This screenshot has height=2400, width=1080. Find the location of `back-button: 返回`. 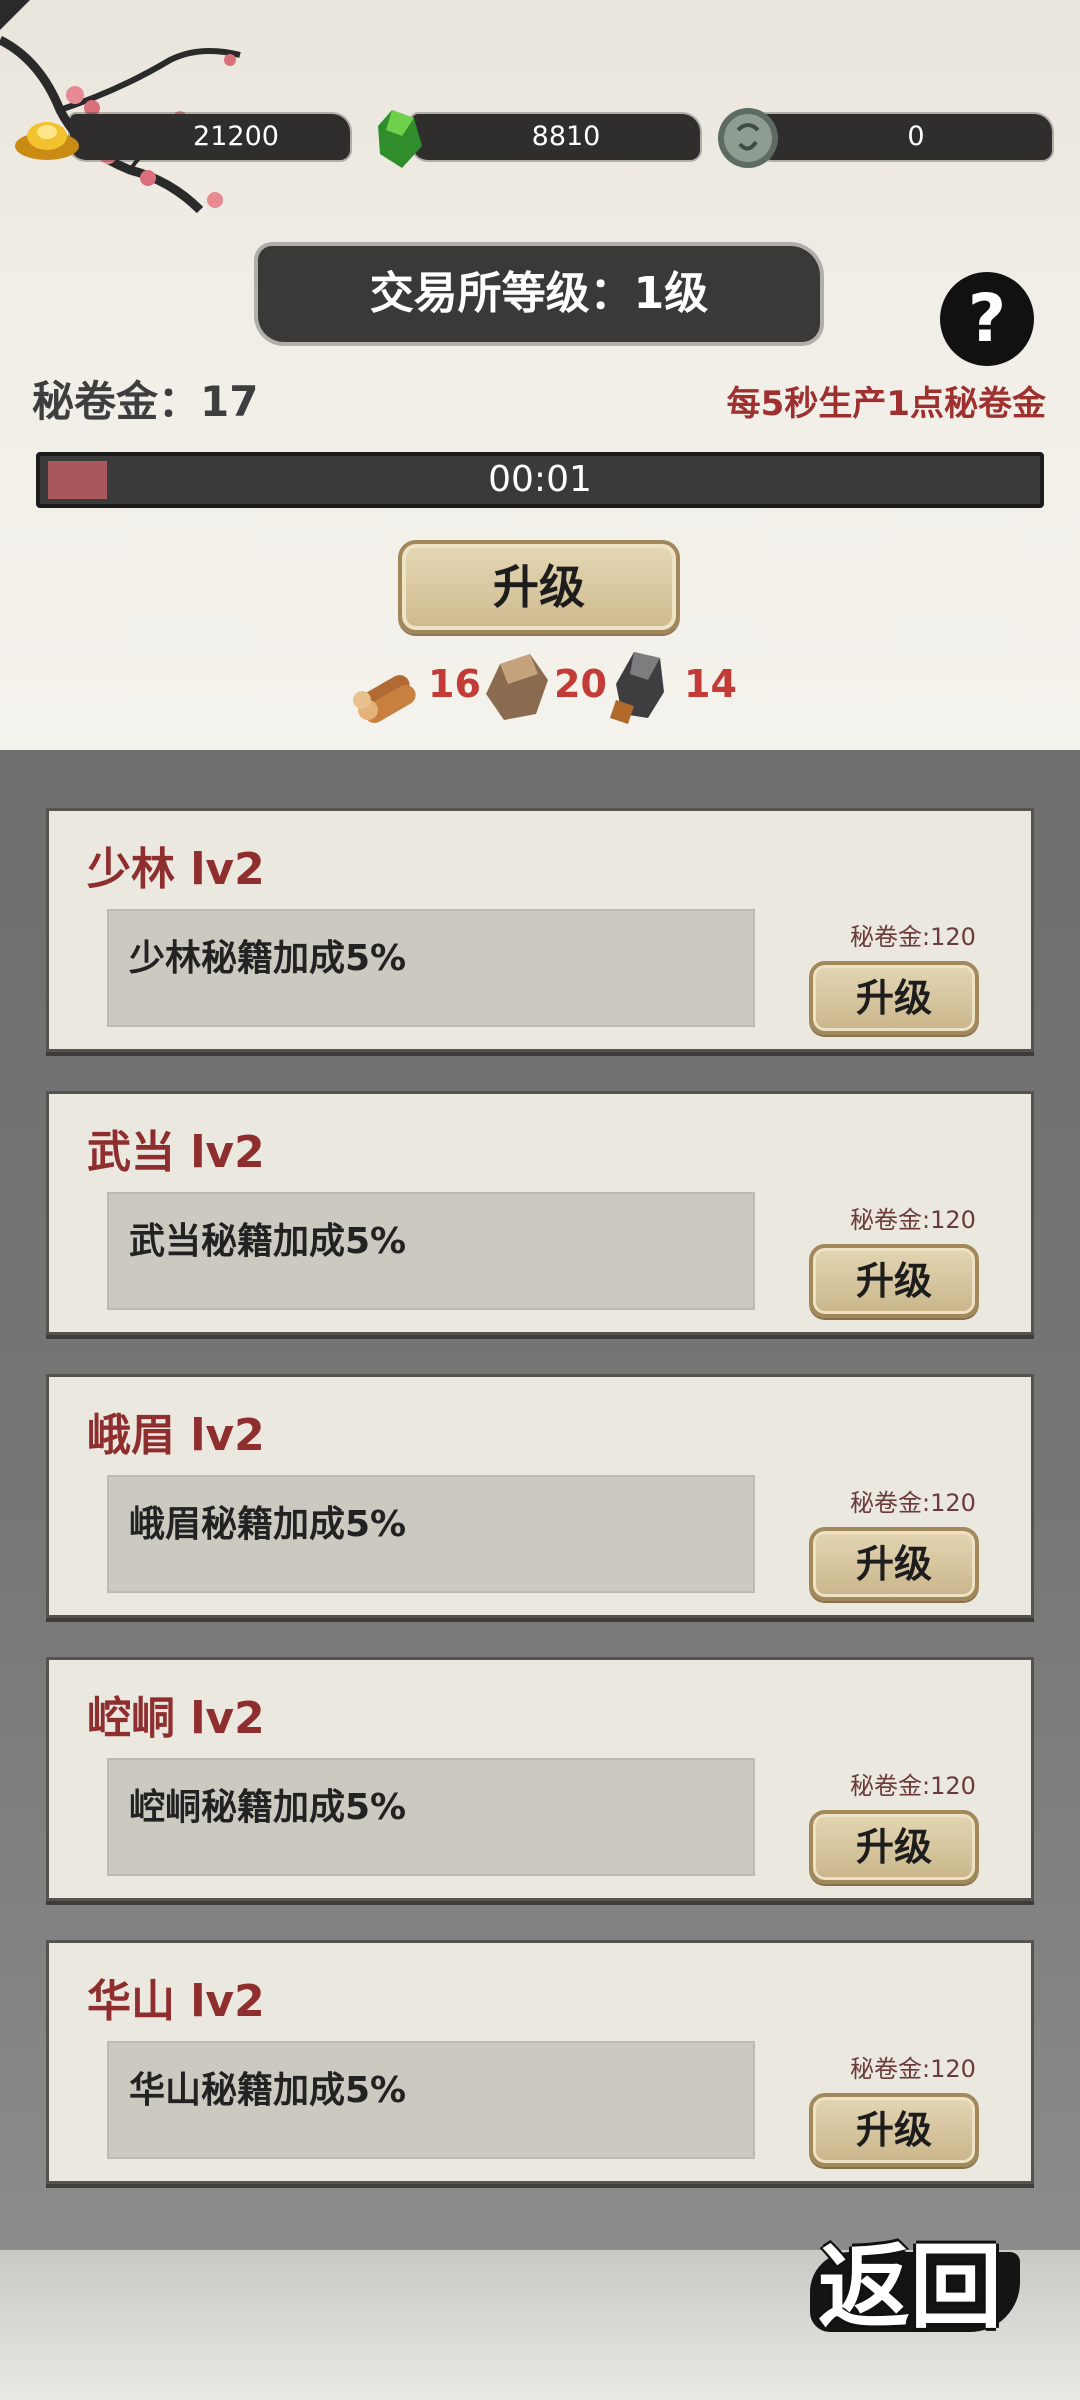

back-button: 返回 is located at coordinates (910, 2287).